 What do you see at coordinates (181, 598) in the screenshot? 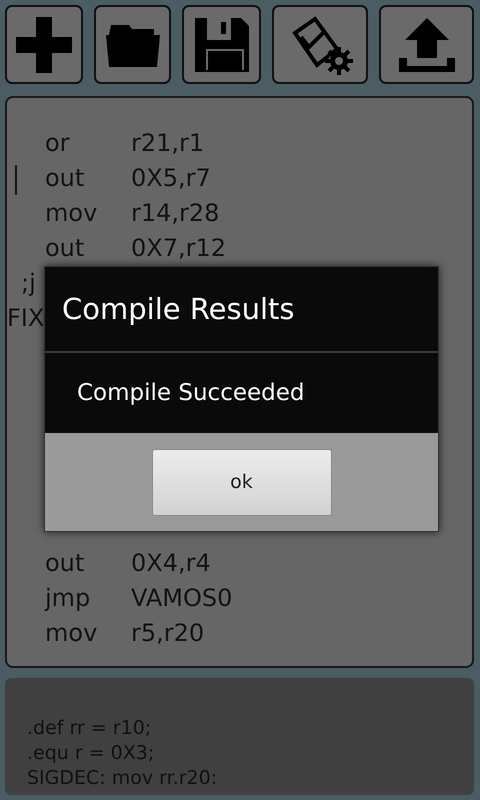
I see `code-operands: VAMOS0` at bounding box center [181, 598].